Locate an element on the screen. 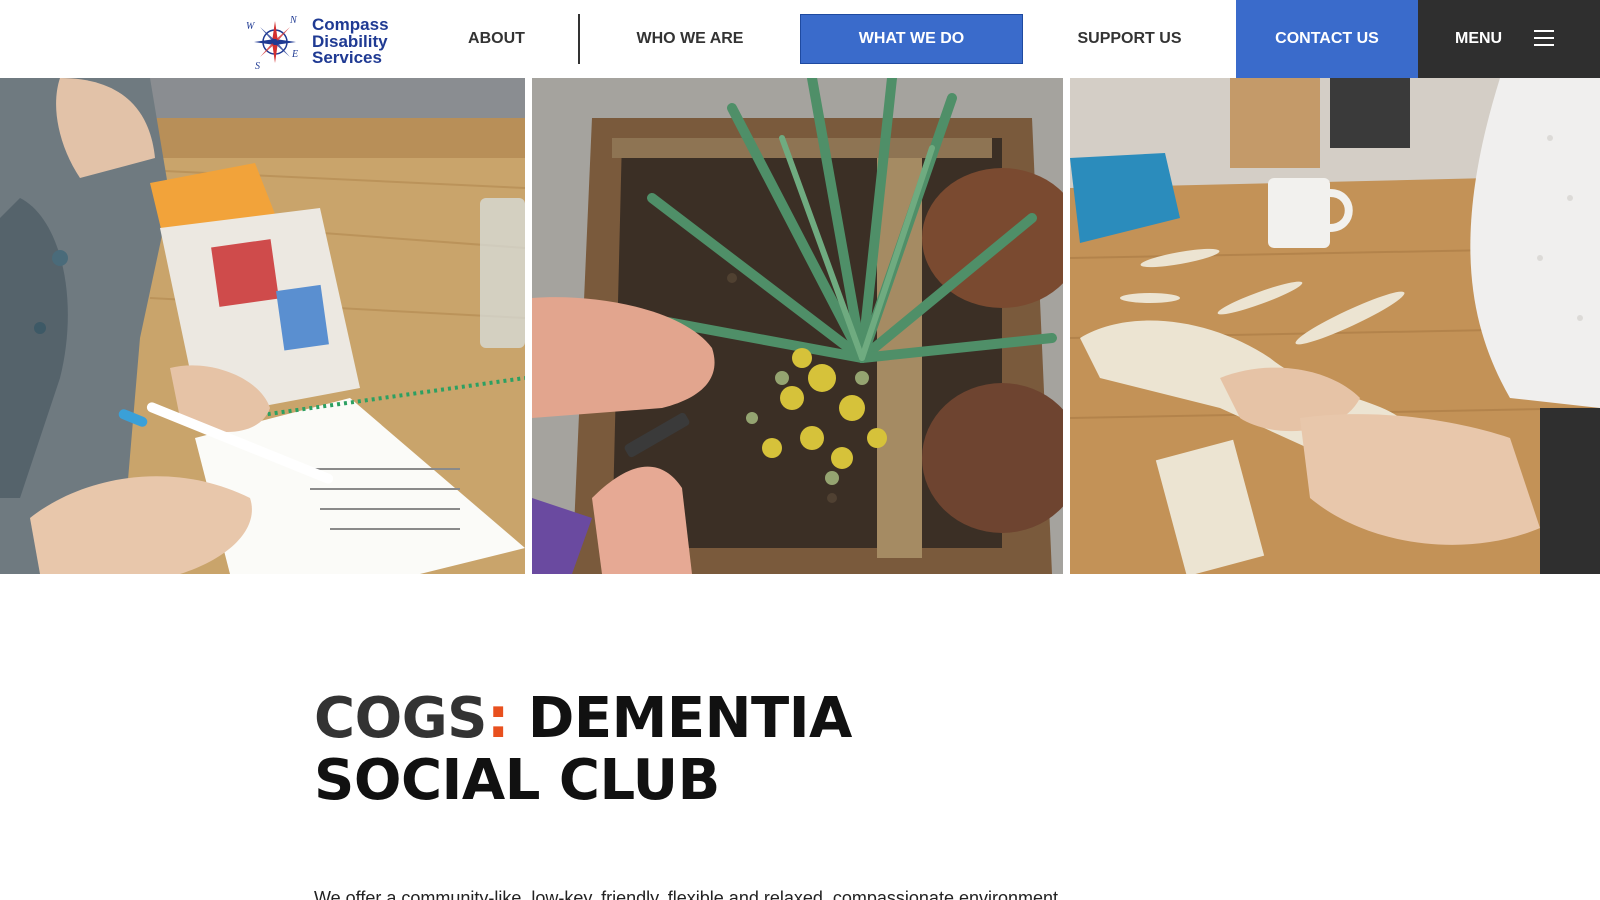 This screenshot has width=1600, height=900. svg-text: S is located at coordinates (257, 66).